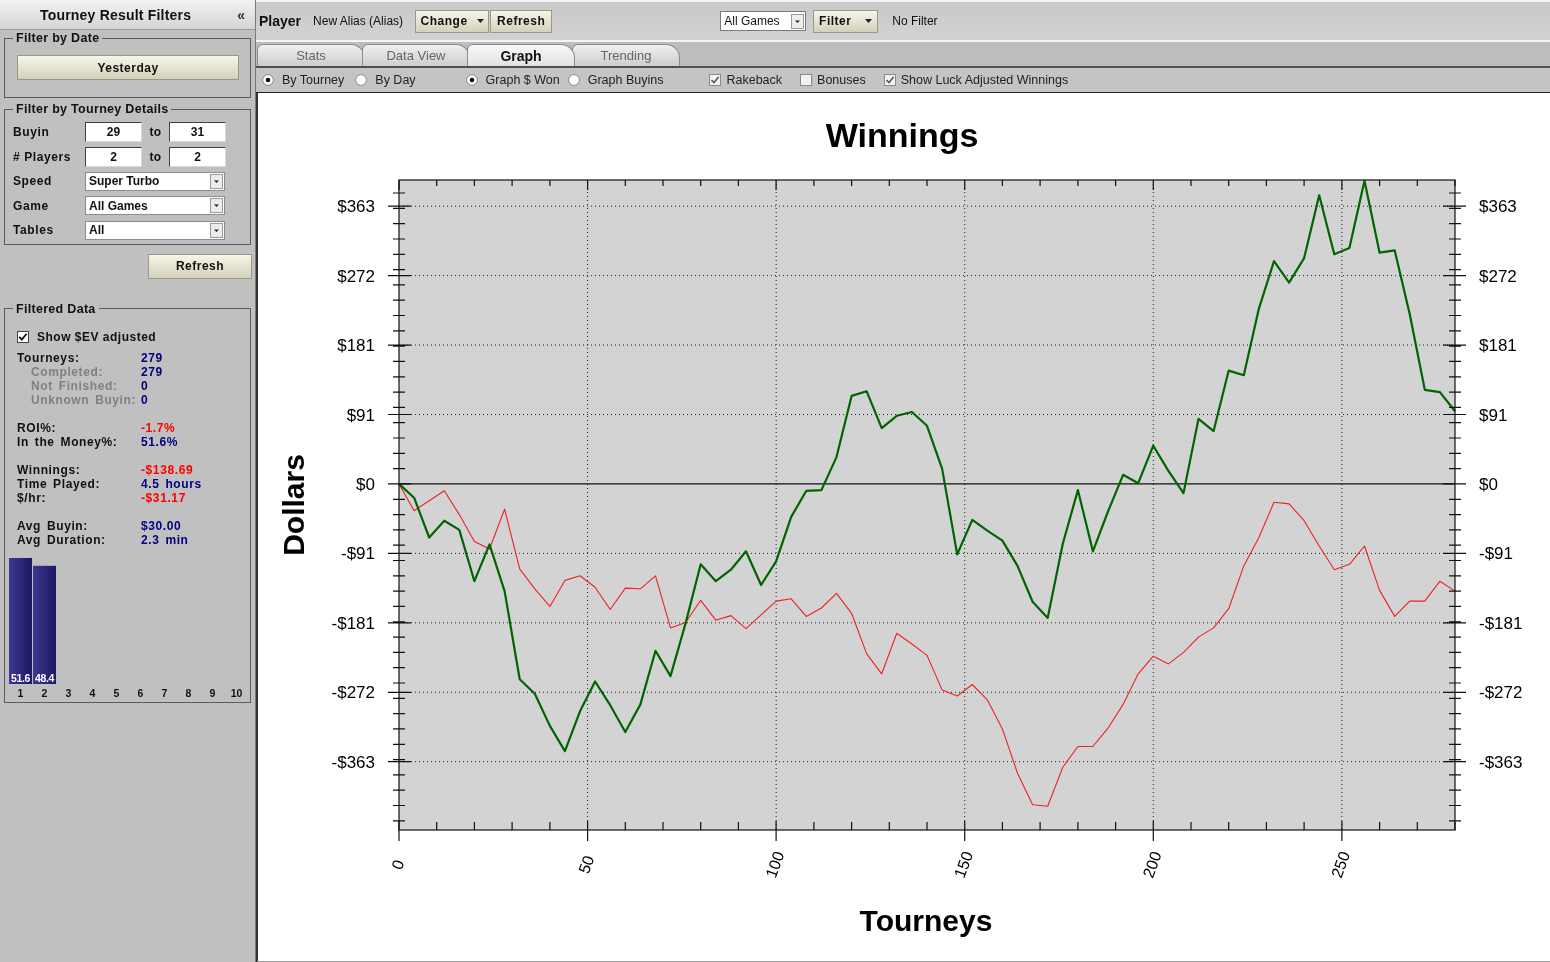 Image resolution: width=1550 pixels, height=962 pixels. I want to click on axis-label: 5, so click(116, 692).